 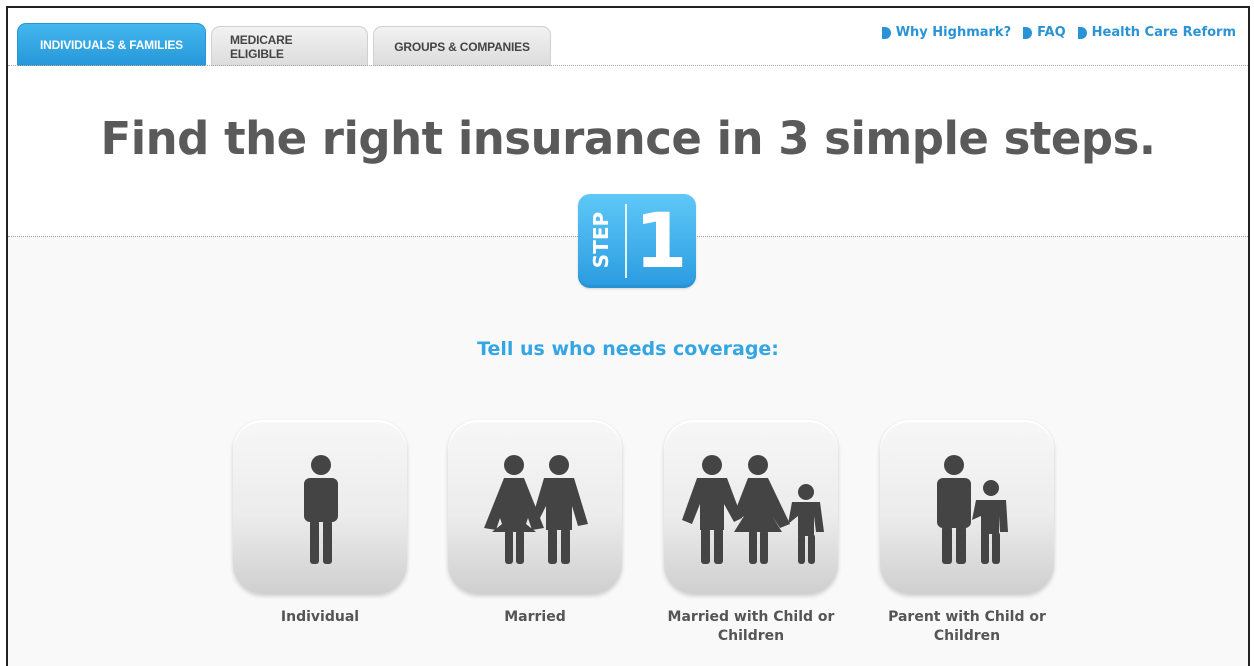 What do you see at coordinates (1051, 32) in the screenshot?
I see `faq-label: FAQ` at bounding box center [1051, 32].